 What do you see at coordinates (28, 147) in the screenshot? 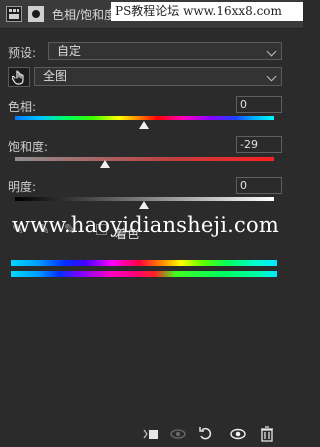
I see `saturation-label: 饱和度:` at bounding box center [28, 147].